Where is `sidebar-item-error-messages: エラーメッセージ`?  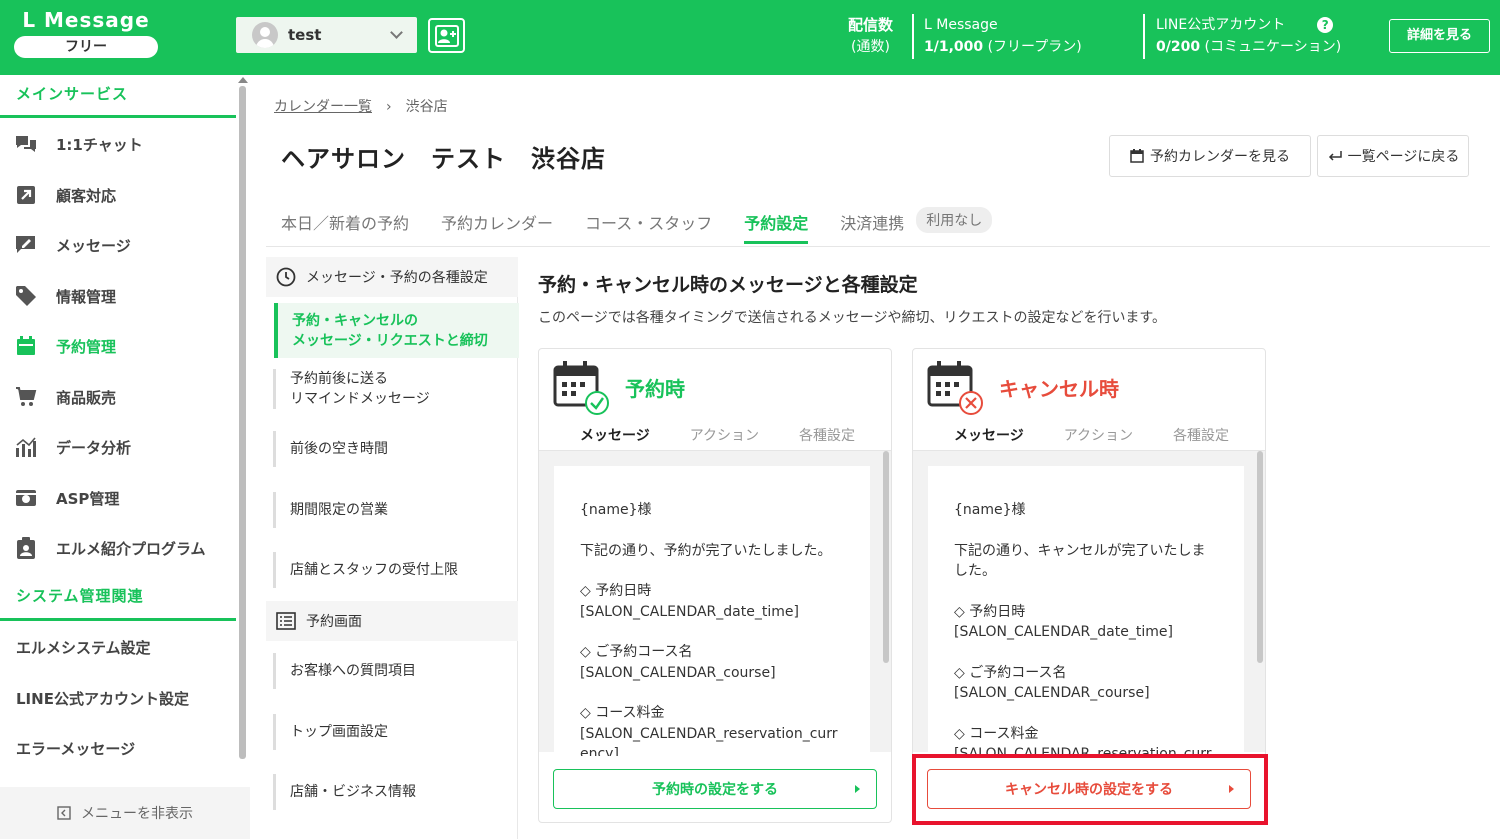
sidebar-item-error-messages: エラーメッセージ is located at coordinates (75, 748).